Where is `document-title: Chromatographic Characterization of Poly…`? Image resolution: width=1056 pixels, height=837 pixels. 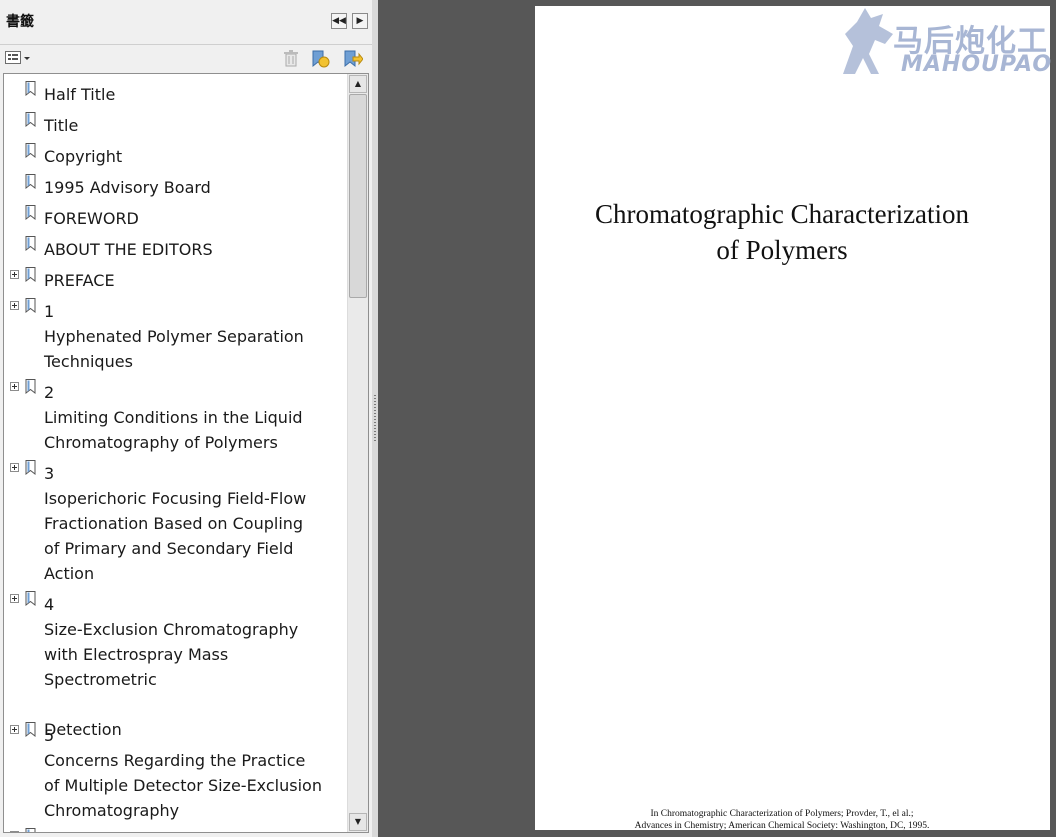 document-title: Chromatographic Characterization of Poly… is located at coordinates (782, 232).